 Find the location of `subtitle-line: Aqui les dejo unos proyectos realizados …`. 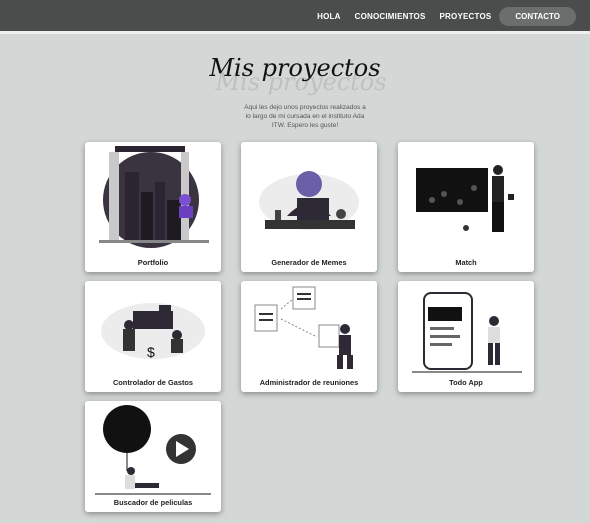

subtitle-line: Aqui les dejo unos proyectos realizados … is located at coordinates (305, 107).